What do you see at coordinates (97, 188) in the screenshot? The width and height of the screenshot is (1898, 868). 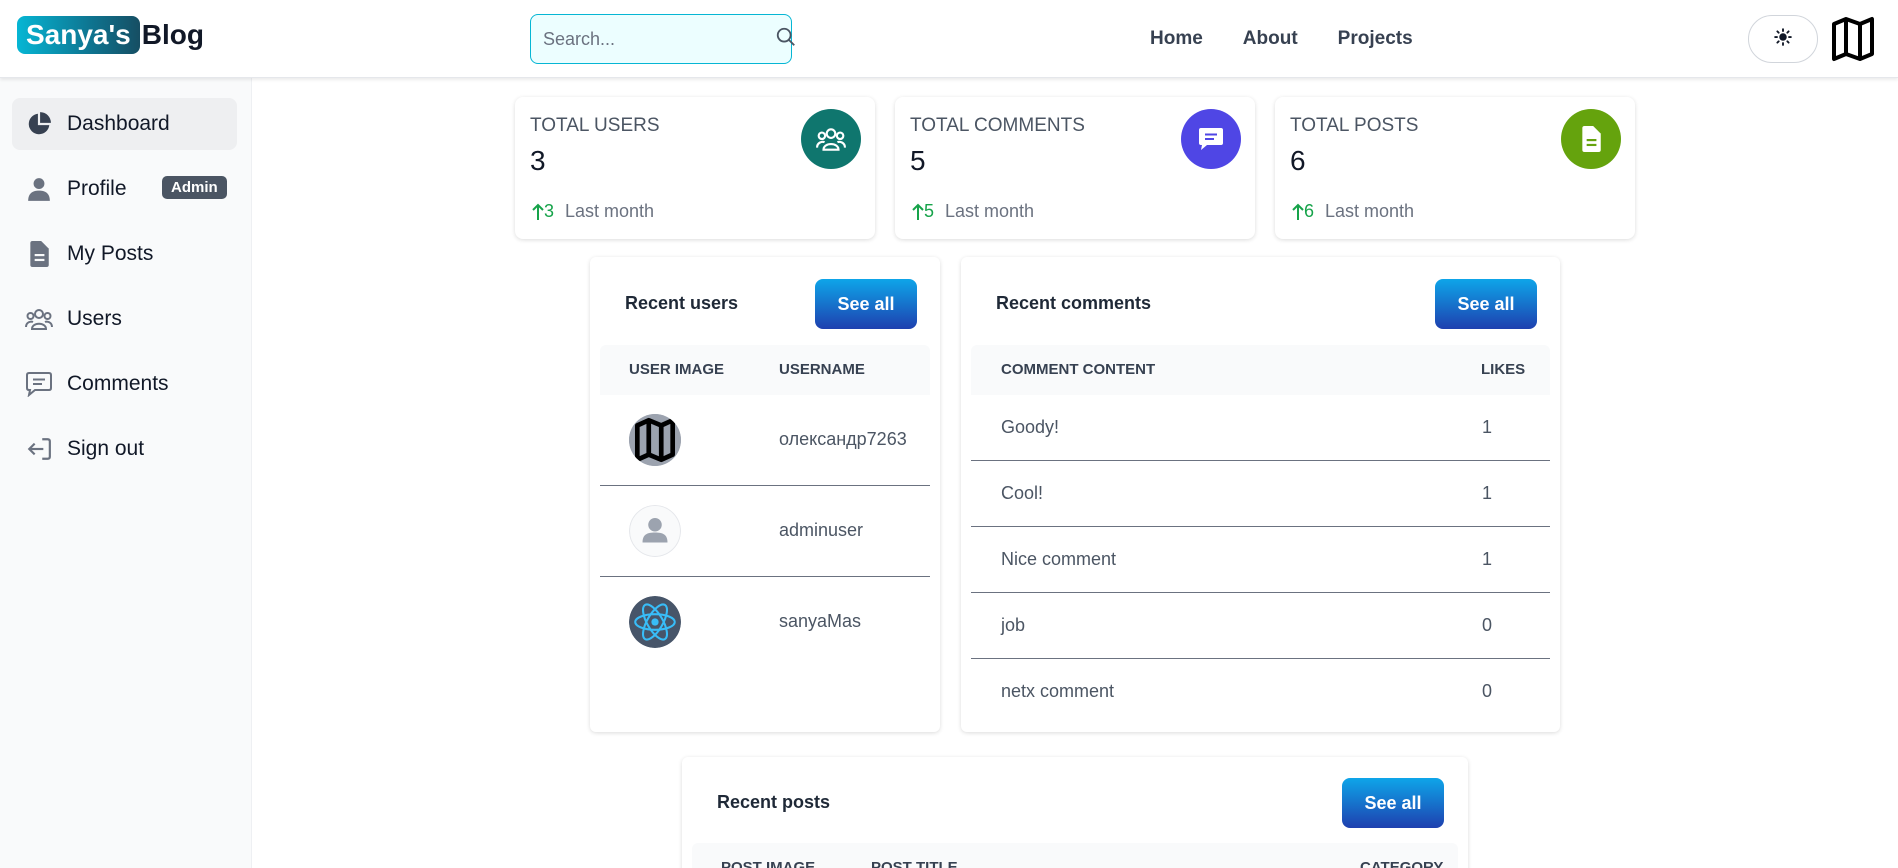 I see `sidebar-item-label: Profile` at bounding box center [97, 188].